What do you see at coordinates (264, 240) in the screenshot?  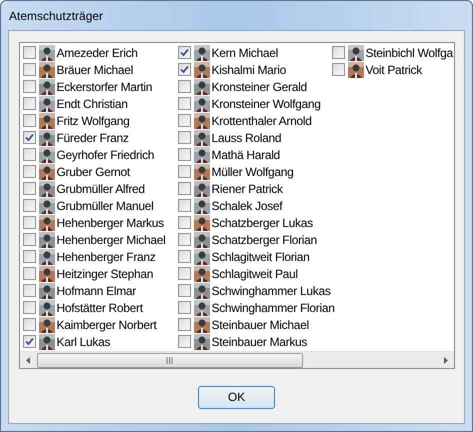 I see `person-name: Schatzberger Florian` at bounding box center [264, 240].